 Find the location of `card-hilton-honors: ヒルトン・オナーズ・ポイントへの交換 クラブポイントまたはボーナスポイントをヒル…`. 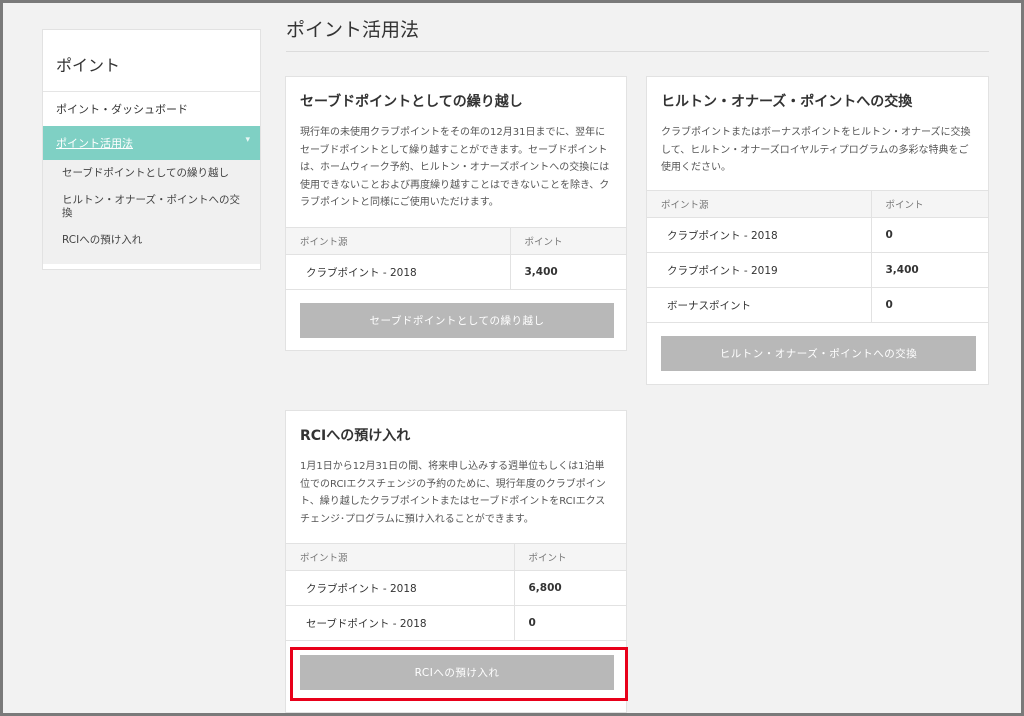

card-hilton-honors: ヒルトン・オナーズ・ポイントへの交換 クラブポイントまたはボーナスポイントをヒル… is located at coordinates (817, 230).